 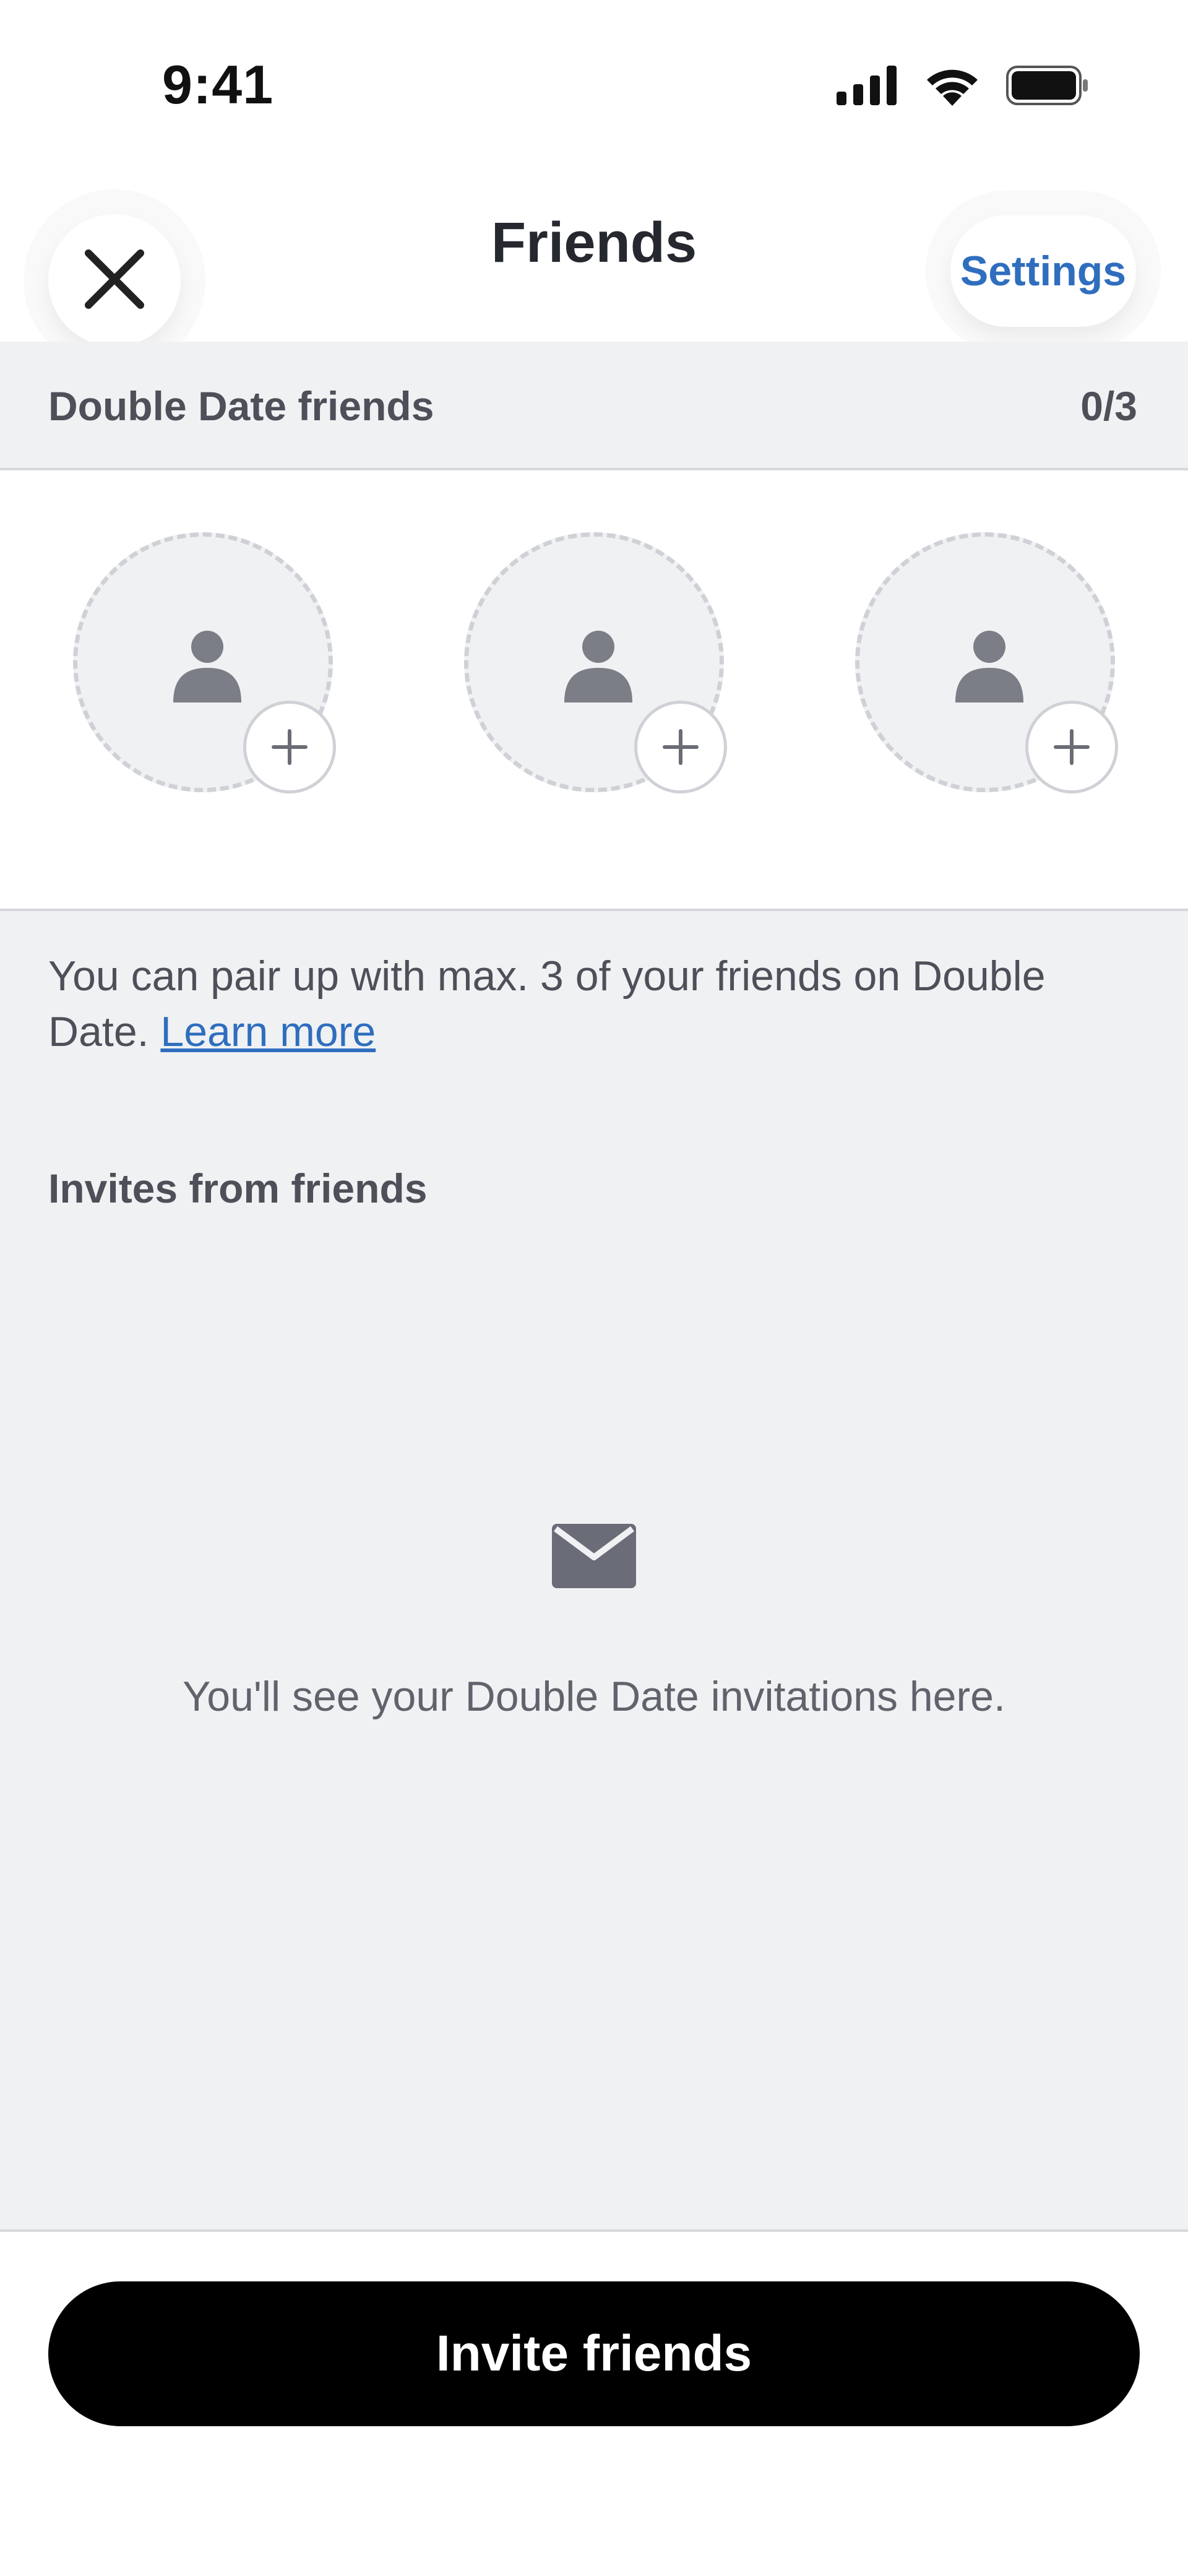 I want to click on section-title: Double Date friends, so click(x=241, y=406).